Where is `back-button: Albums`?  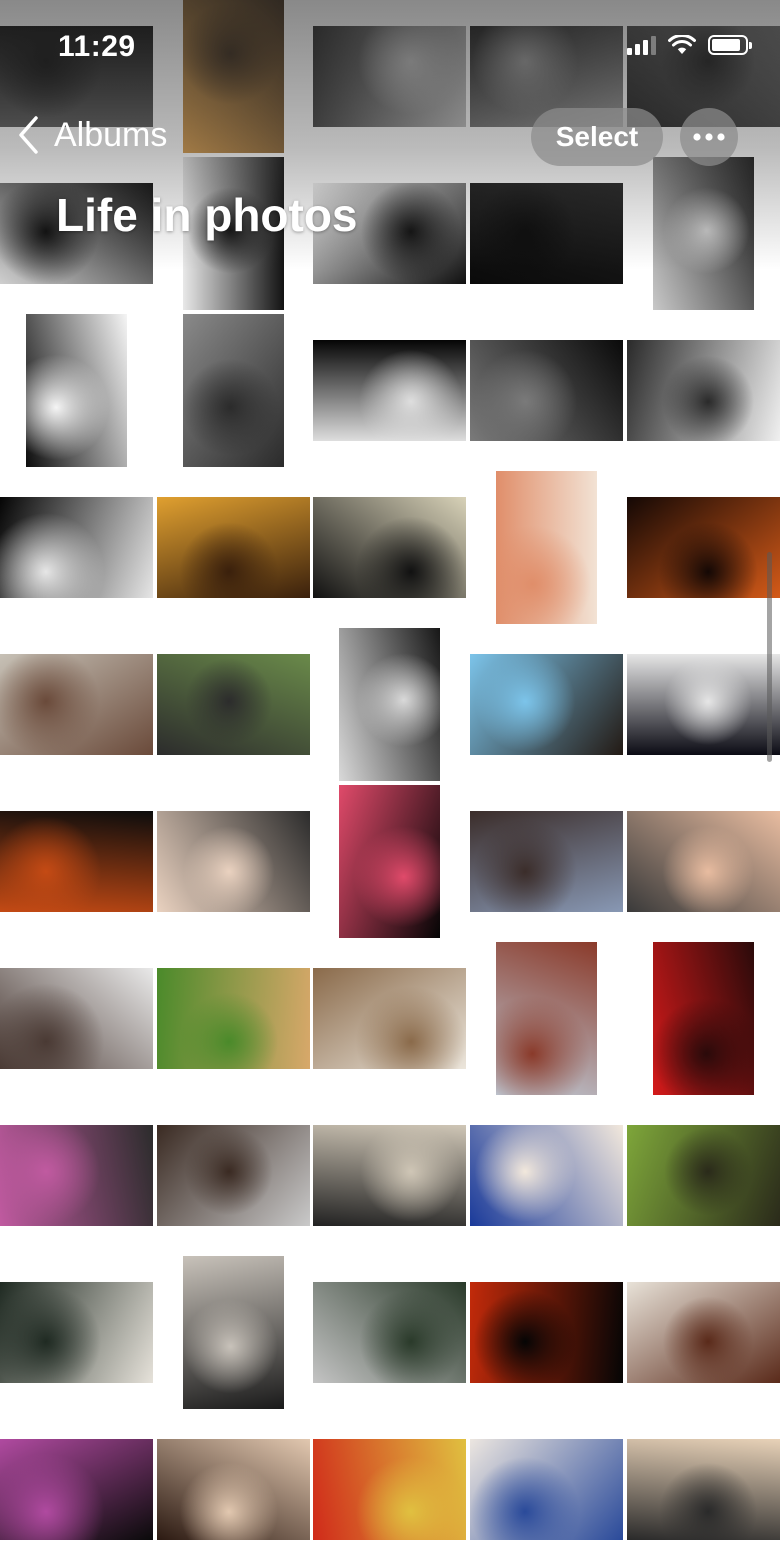
back-button: Albums is located at coordinates (91, 135).